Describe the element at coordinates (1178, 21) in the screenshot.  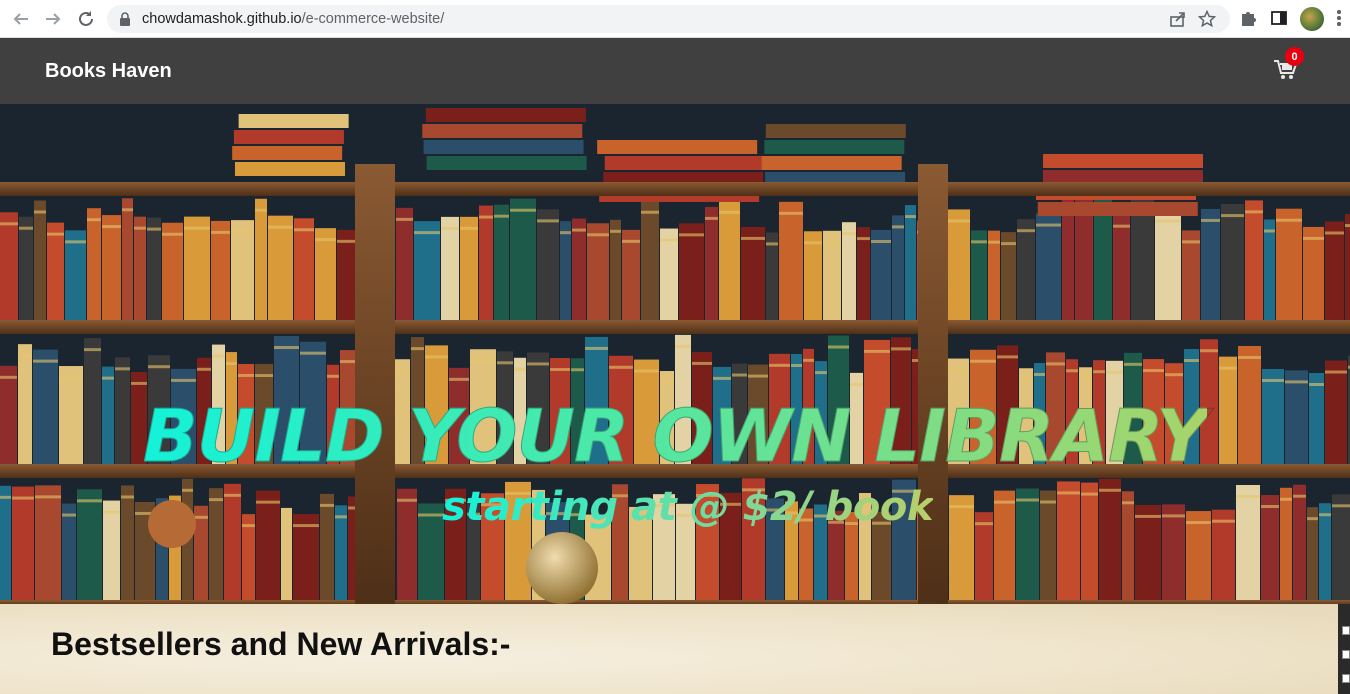
I see `share-icon` at that location.